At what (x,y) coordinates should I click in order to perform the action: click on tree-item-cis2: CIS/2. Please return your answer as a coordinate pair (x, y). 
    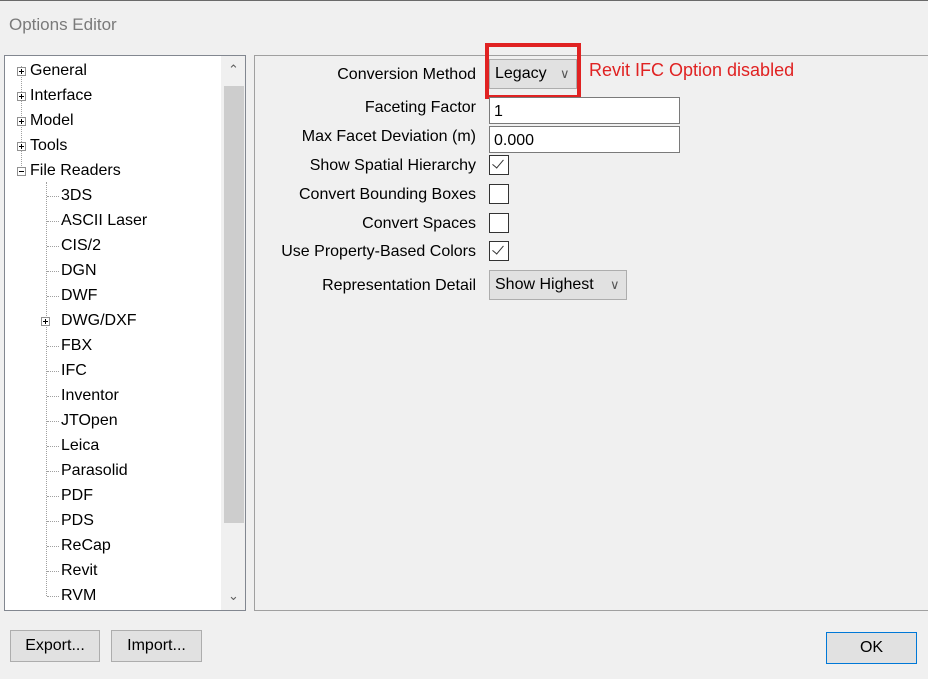
    Looking at the image, I should click on (81, 246).